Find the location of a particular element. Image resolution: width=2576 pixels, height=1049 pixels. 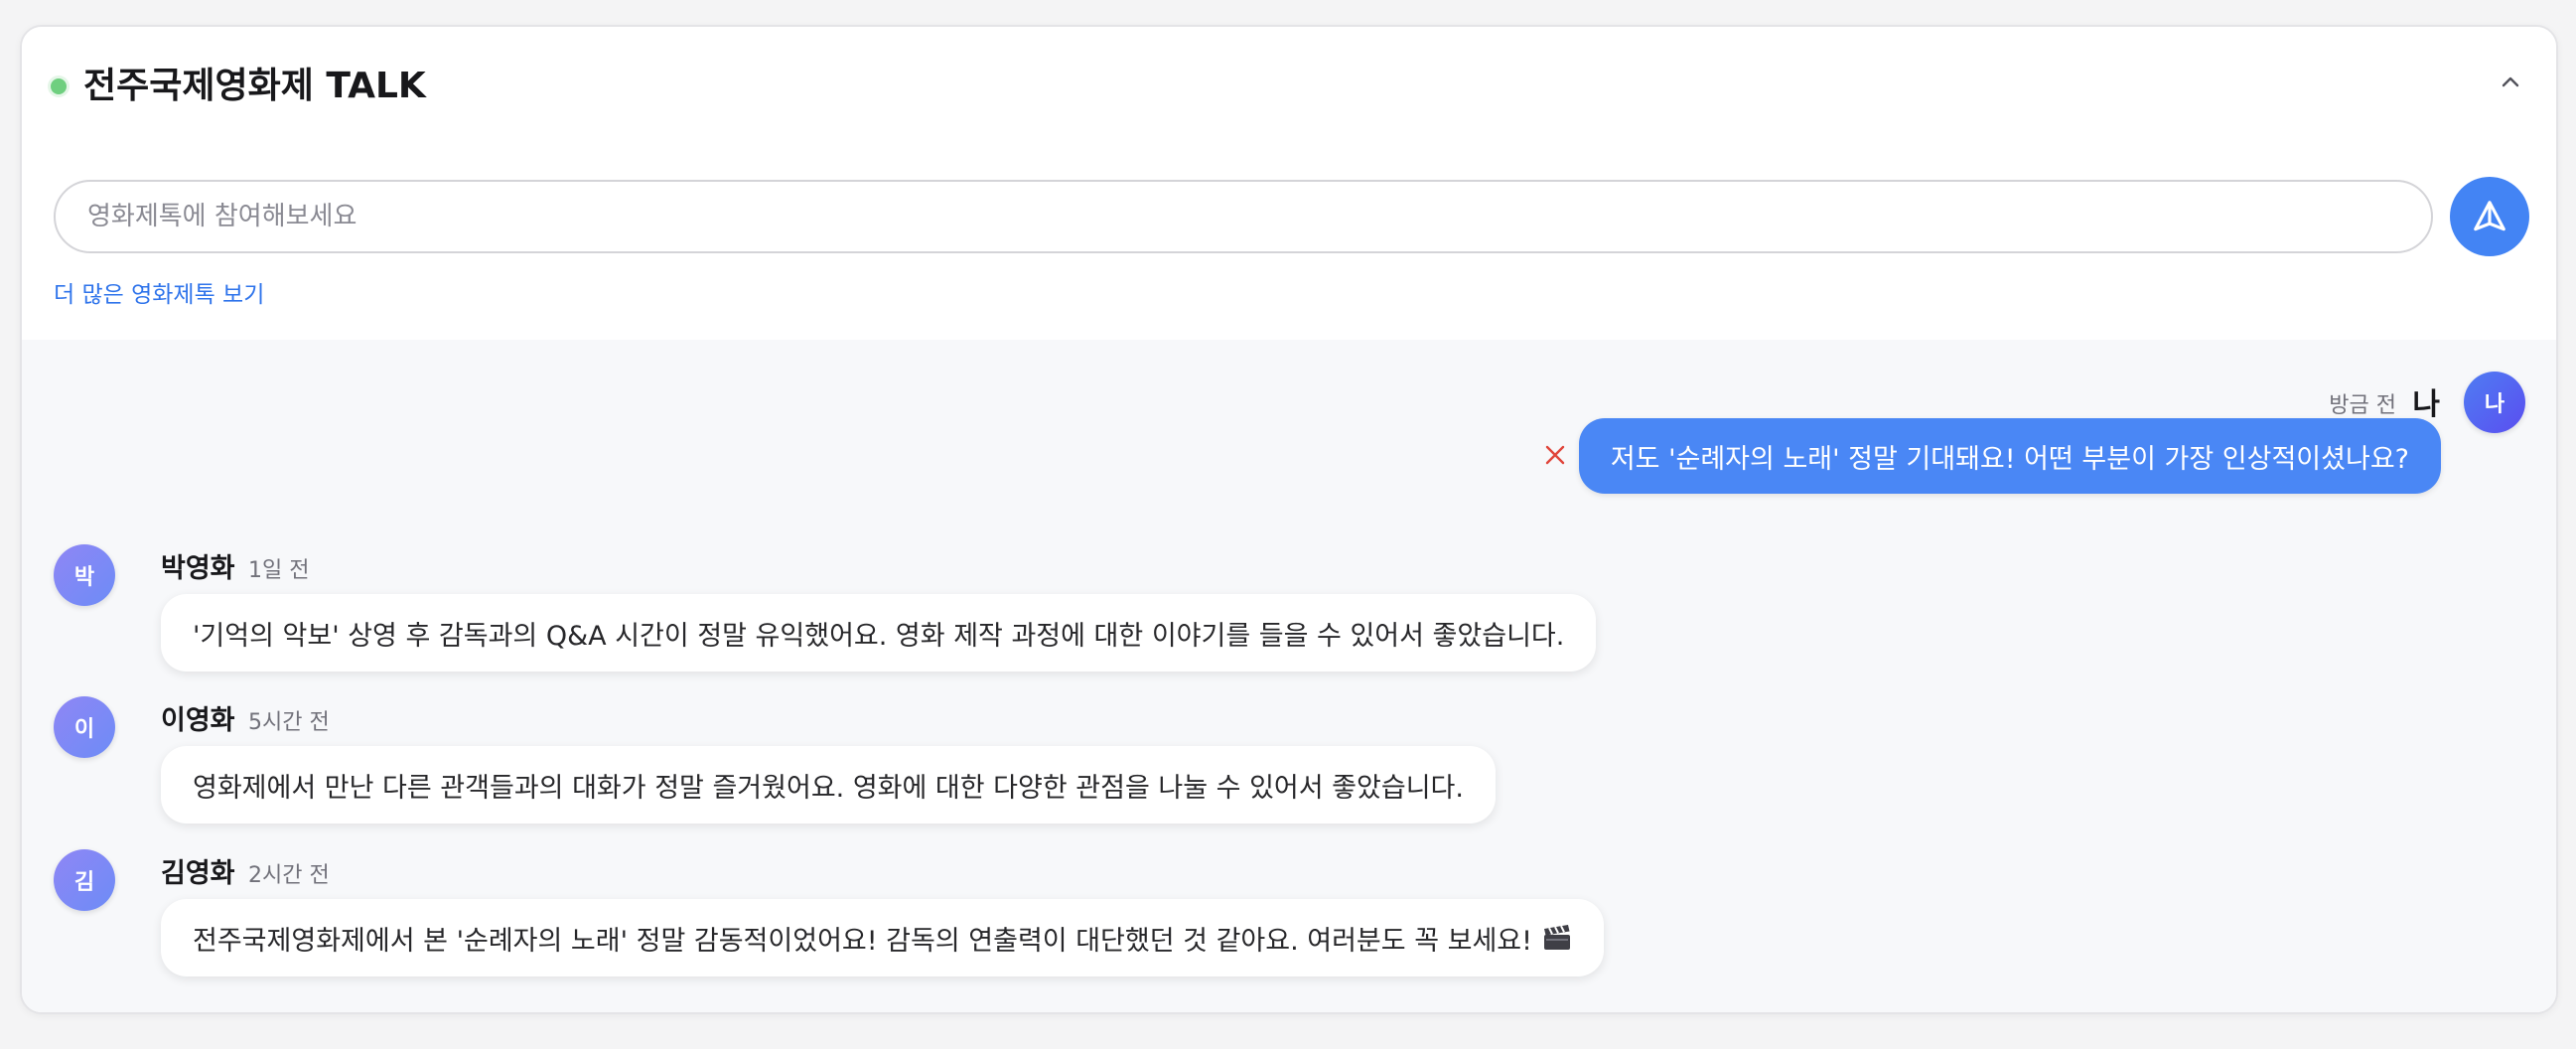

talk-input-wrapper is located at coordinates (1243, 216).